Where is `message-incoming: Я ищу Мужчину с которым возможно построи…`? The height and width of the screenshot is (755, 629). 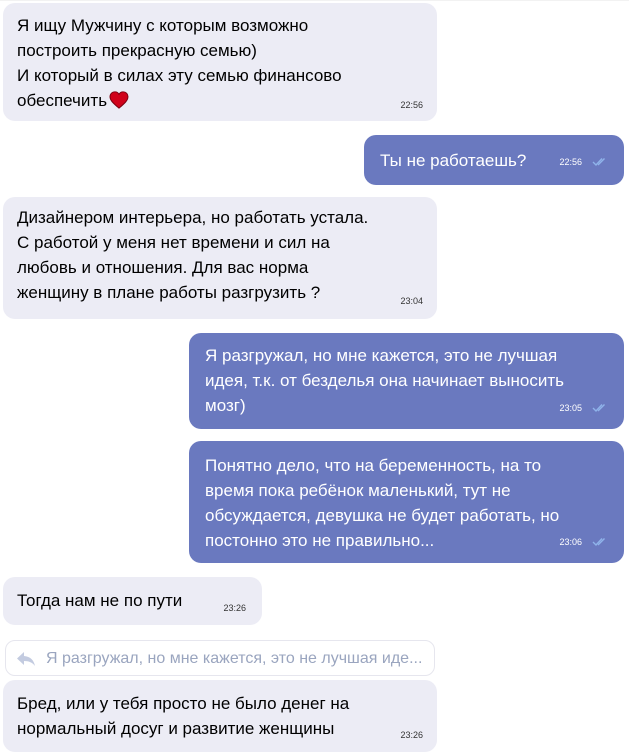
message-incoming: Я ищу Мужчину с которым возможно построи… is located at coordinates (220, 62).